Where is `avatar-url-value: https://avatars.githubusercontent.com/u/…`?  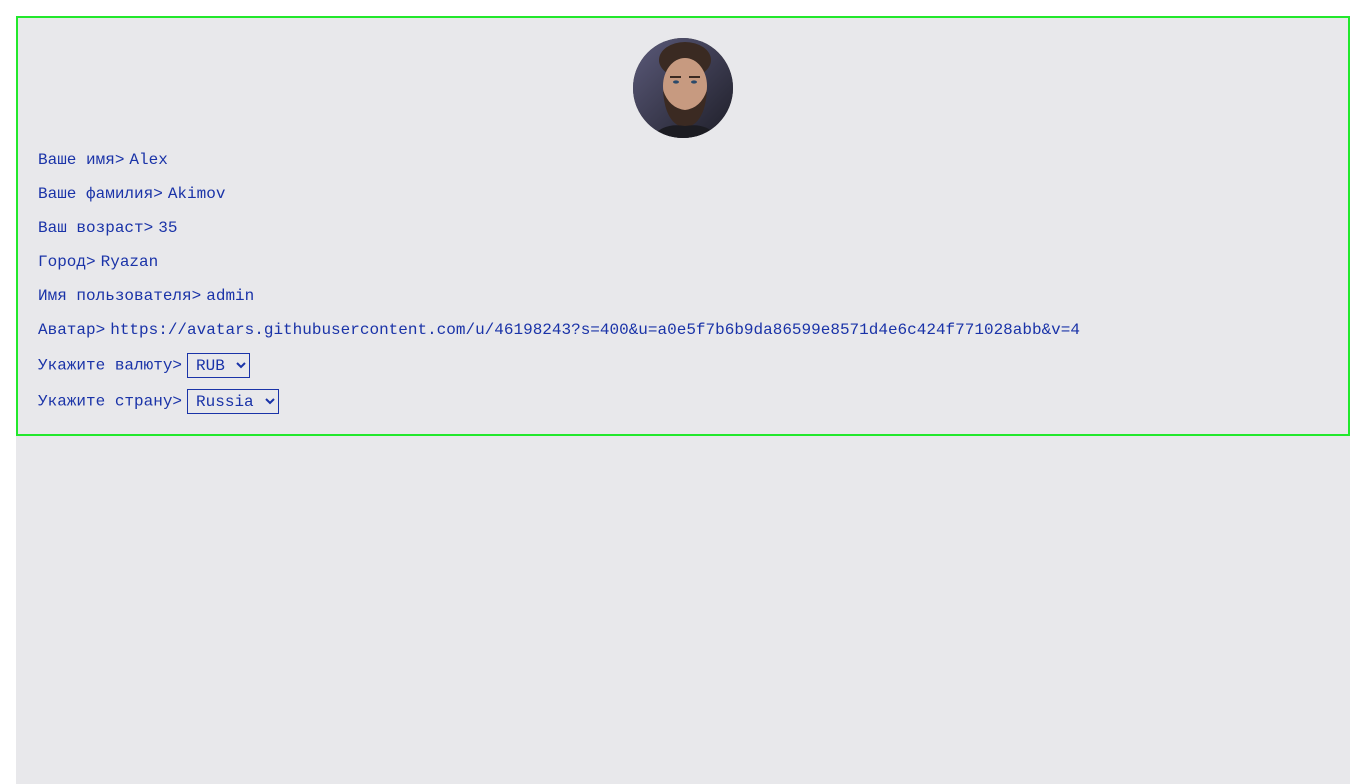 avatar-url-value: https://avatars.githubusercontent.com/u/… is located at coordinates (595, 330).